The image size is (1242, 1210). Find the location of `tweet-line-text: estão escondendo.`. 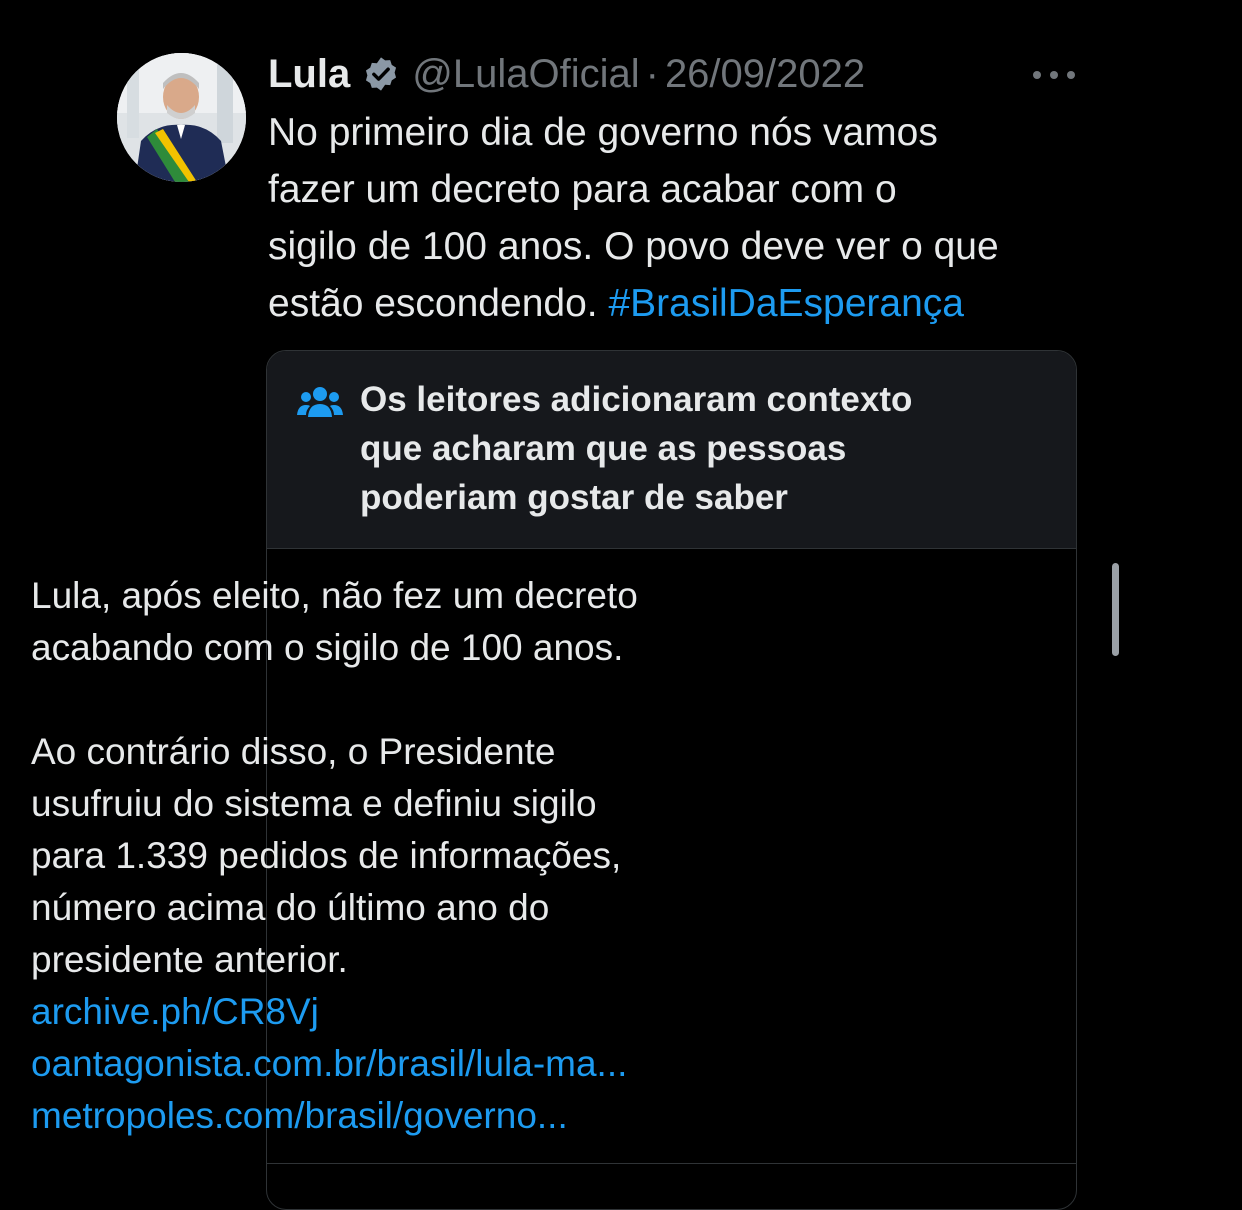

tweet-line-text: estão escondendo. is located at coordinates (433, 303).